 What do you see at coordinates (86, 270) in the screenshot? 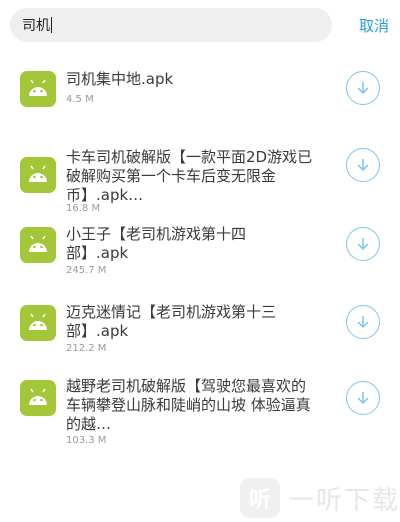
I see `result-size: 245.7 M` at bounding box center [86, 270].